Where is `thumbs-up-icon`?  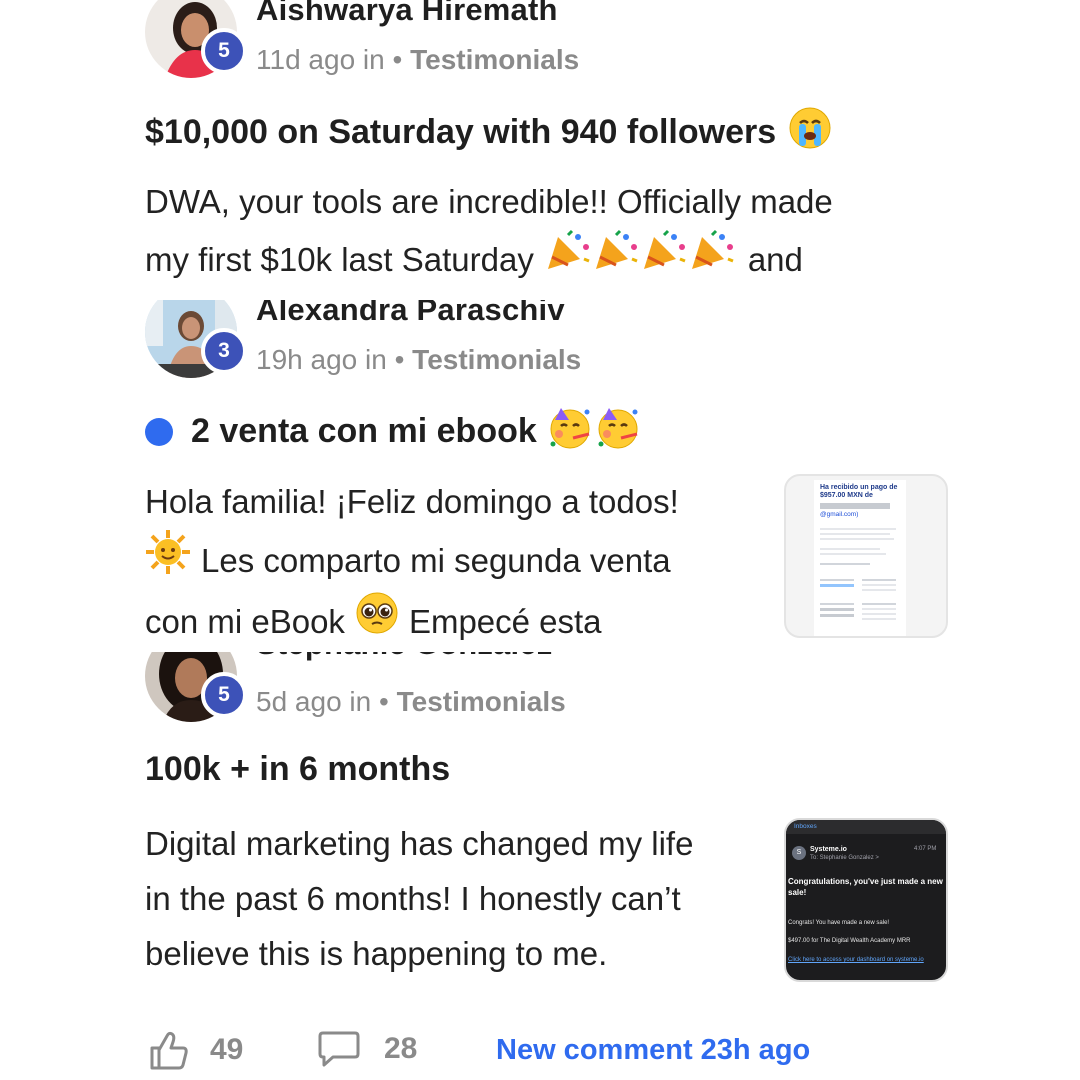
thumbs-up-icon is located at coordinates (169, 1050).